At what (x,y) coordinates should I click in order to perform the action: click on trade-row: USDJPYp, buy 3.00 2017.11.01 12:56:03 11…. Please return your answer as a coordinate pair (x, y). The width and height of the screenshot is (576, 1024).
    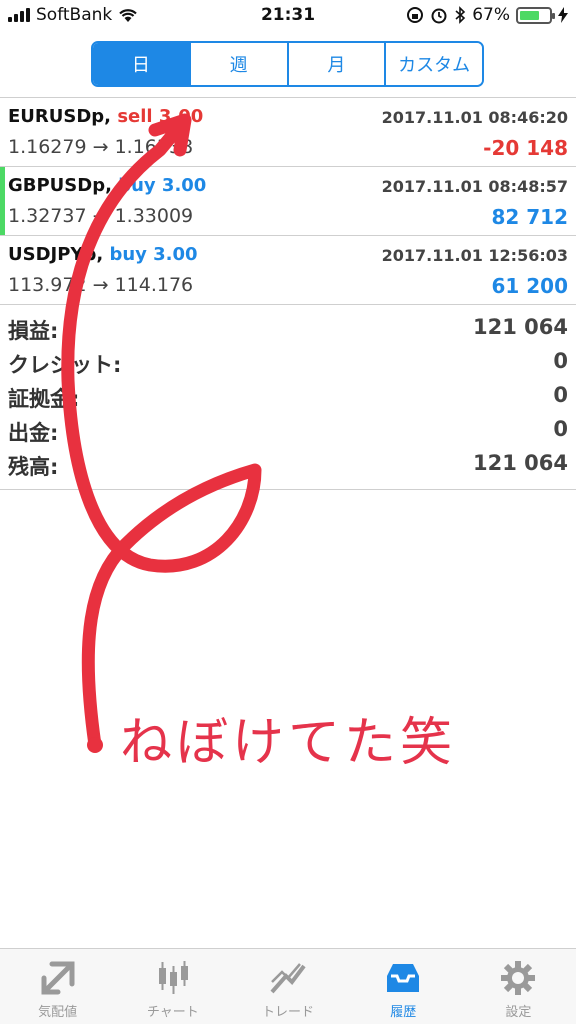
    Looking at the image, I should click on (288, 270).